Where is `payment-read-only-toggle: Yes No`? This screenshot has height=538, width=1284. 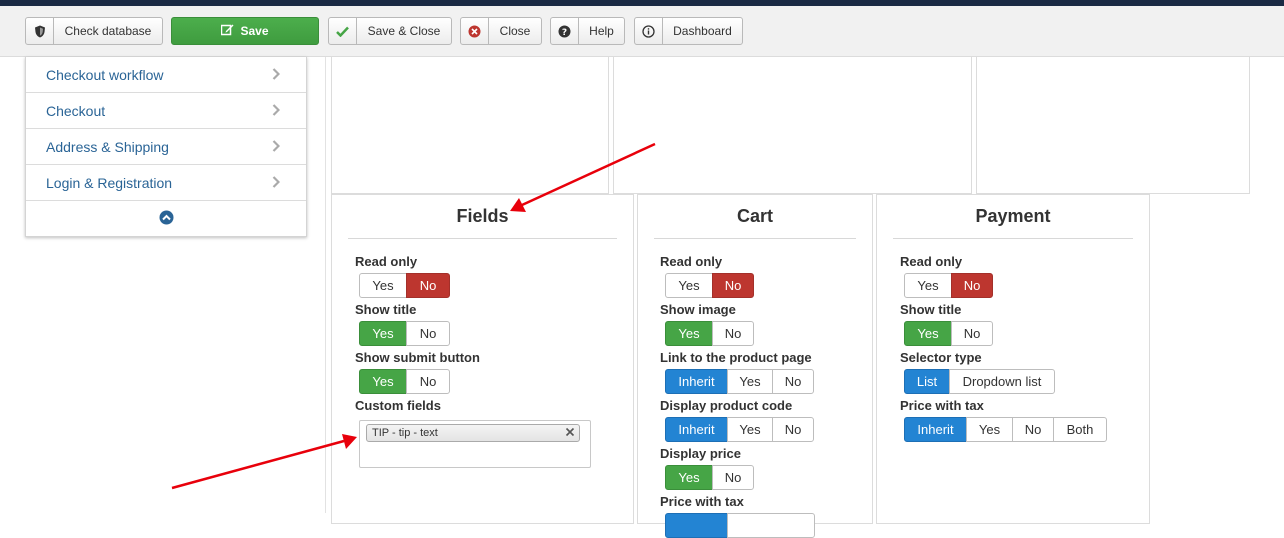 payment-read-only-toggle: Yes No is located at coordinates (948, 285).